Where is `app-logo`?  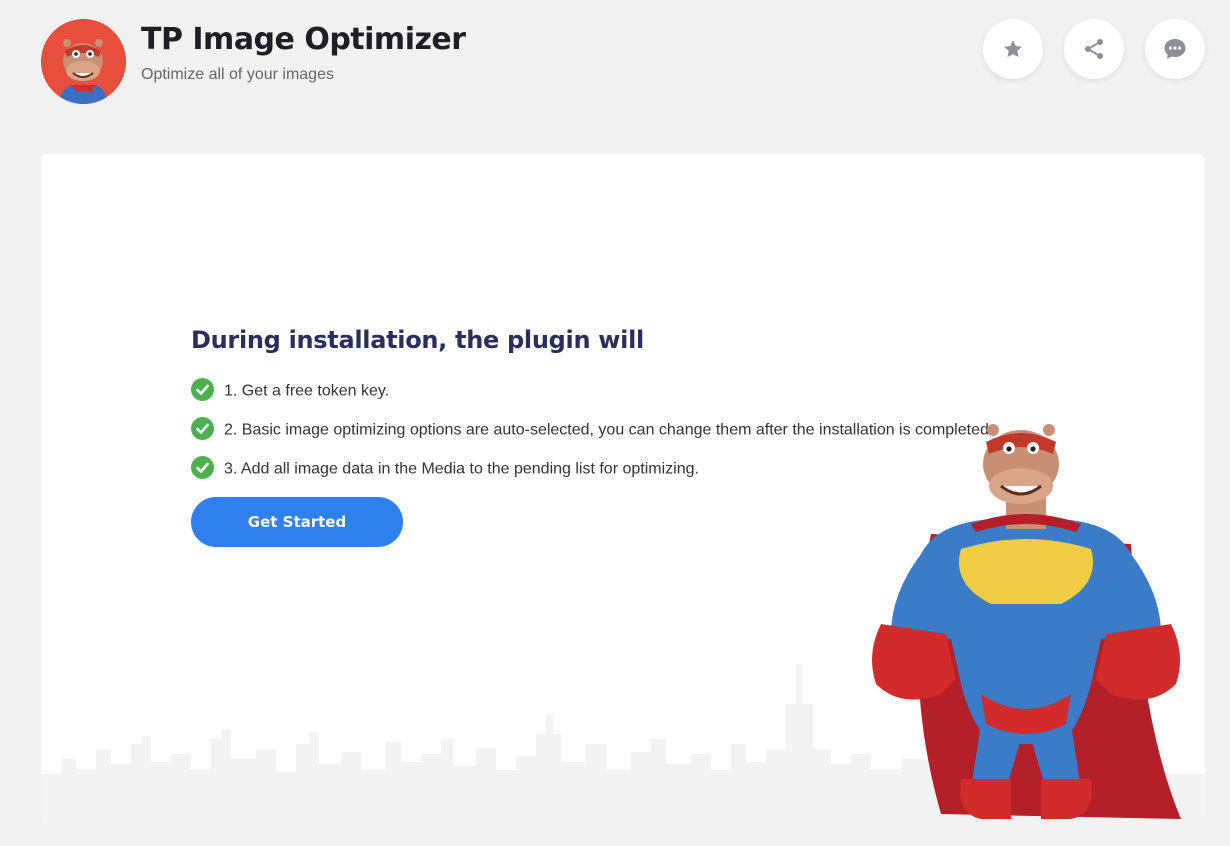 app-logo is located at coordinates (83, 61).